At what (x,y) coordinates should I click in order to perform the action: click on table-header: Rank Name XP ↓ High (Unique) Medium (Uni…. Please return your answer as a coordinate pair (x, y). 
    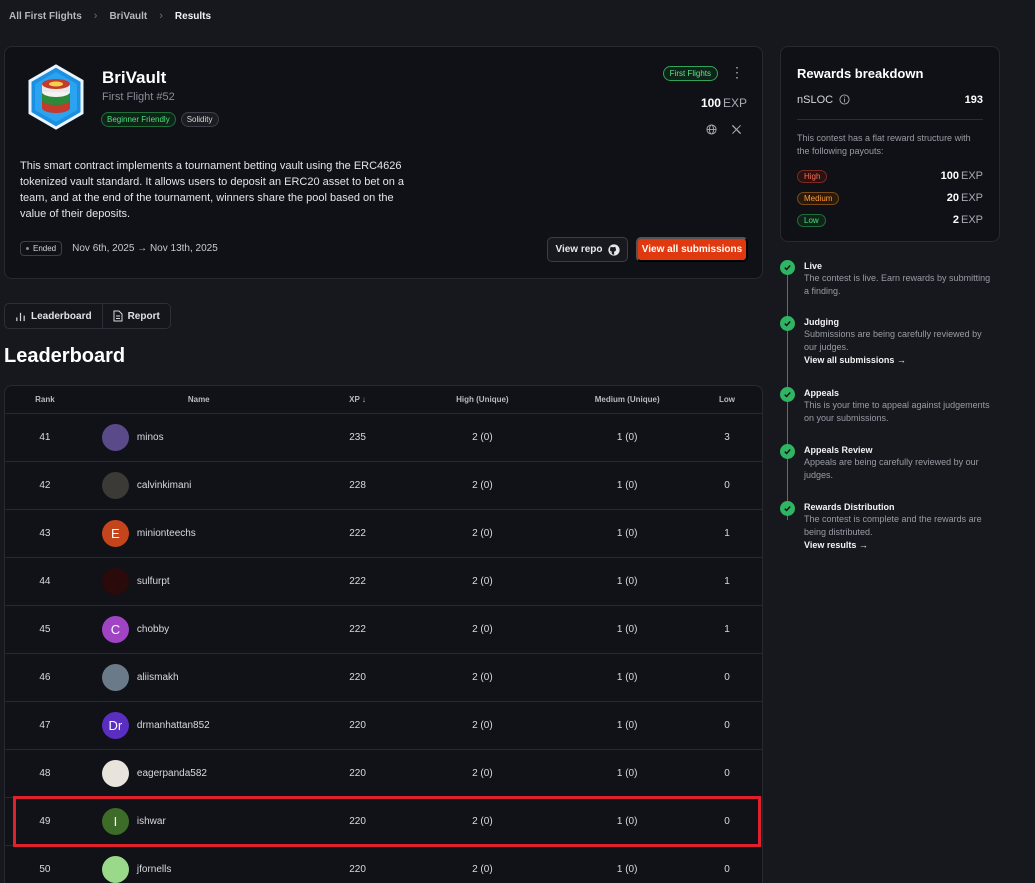
    Looking at the image, I should click on (383, 400).